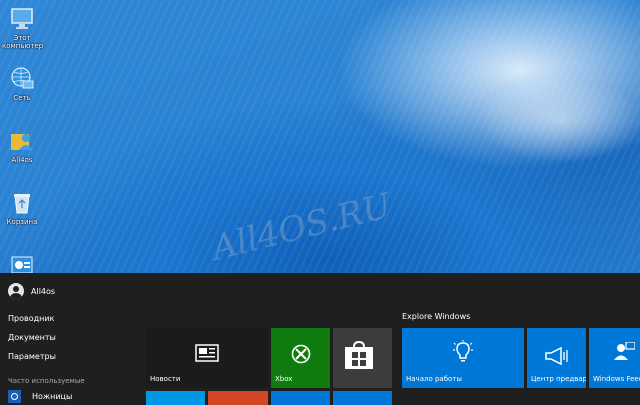  I want to click on frequent-app-snipping-tool: Ножницы, so click(40, 396).